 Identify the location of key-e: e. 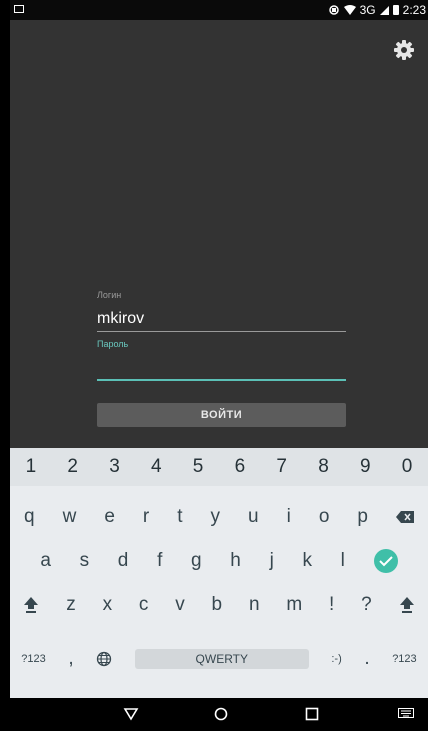
(109, 517).